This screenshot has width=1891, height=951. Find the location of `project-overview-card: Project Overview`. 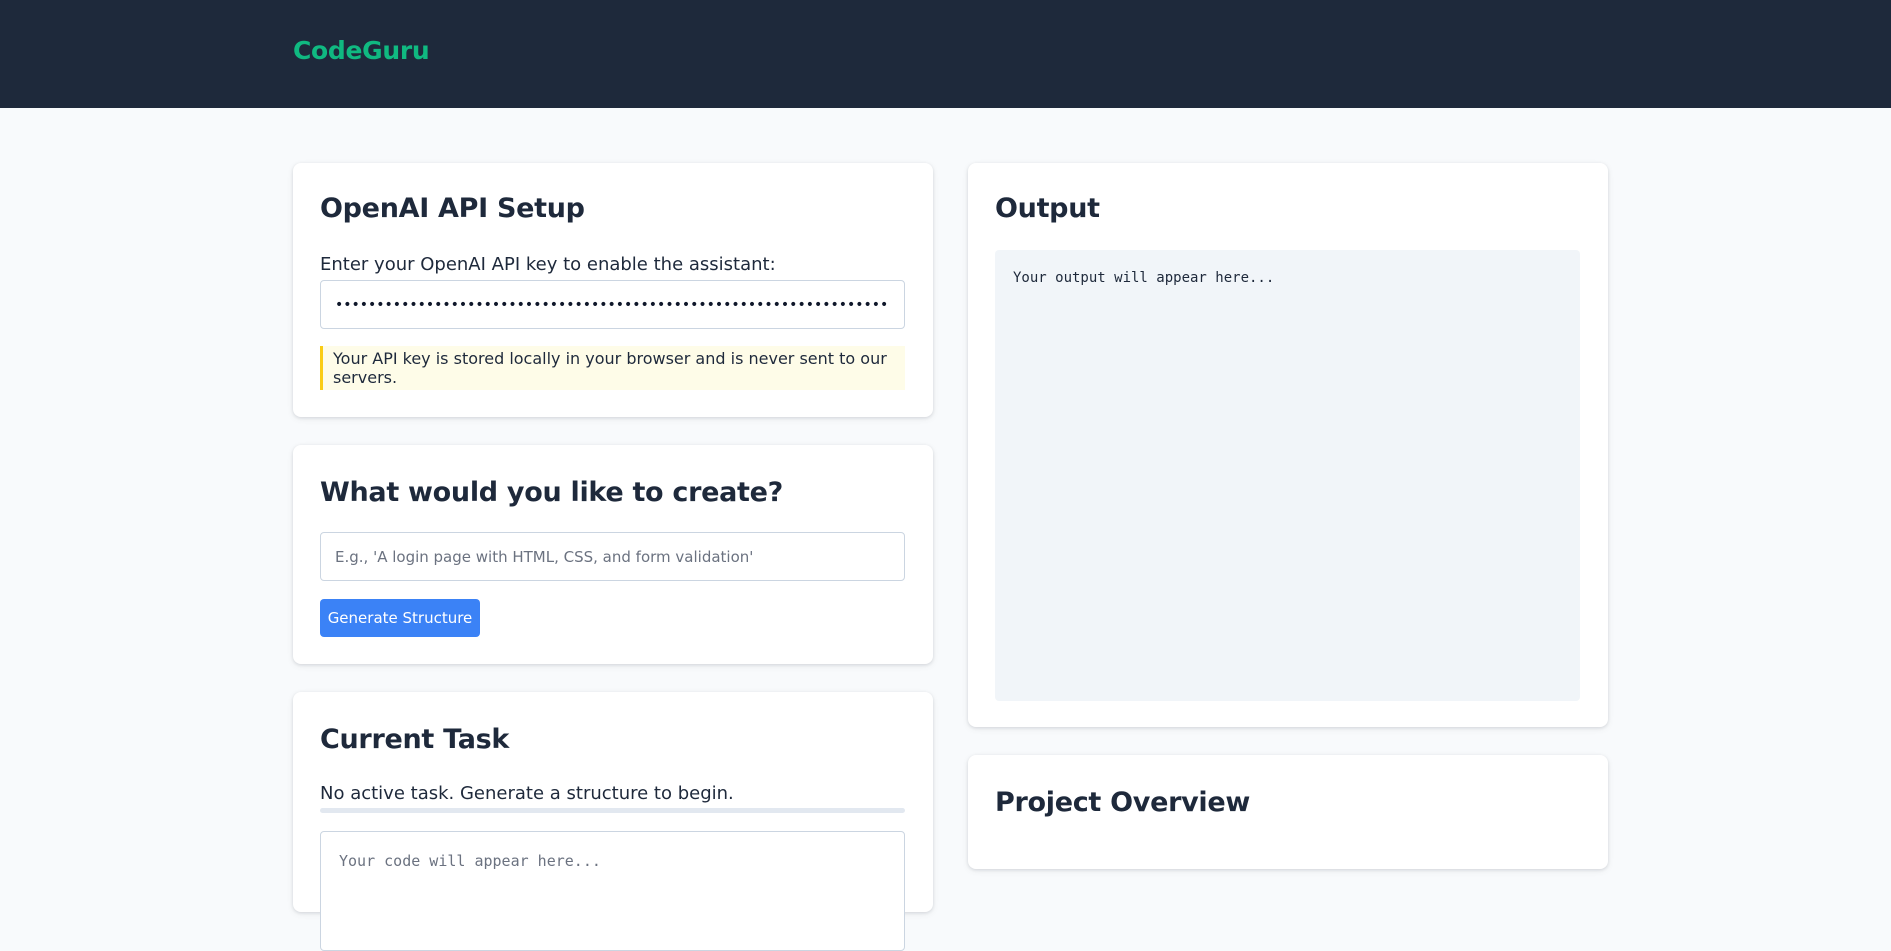

project-overview-card: Project Overview is located at coordinates (1288, 812).